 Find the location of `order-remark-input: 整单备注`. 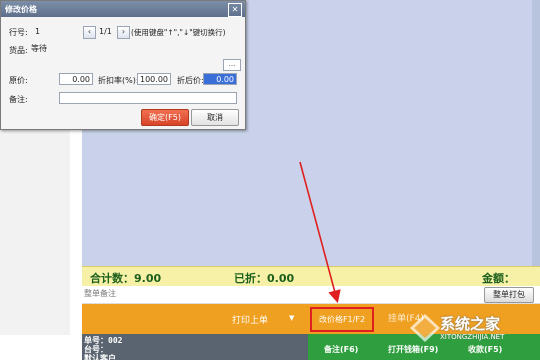

order-remark-input: 整单备注 is located at coordinates (100, 293).